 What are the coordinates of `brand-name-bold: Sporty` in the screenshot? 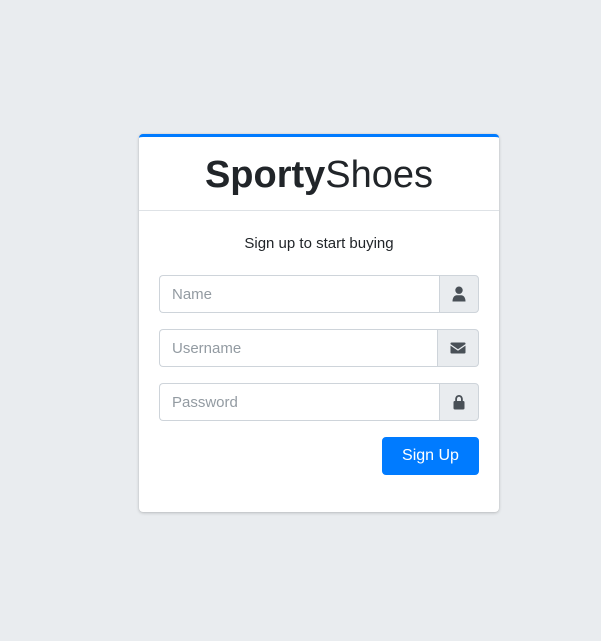 It's located at (265, 175).